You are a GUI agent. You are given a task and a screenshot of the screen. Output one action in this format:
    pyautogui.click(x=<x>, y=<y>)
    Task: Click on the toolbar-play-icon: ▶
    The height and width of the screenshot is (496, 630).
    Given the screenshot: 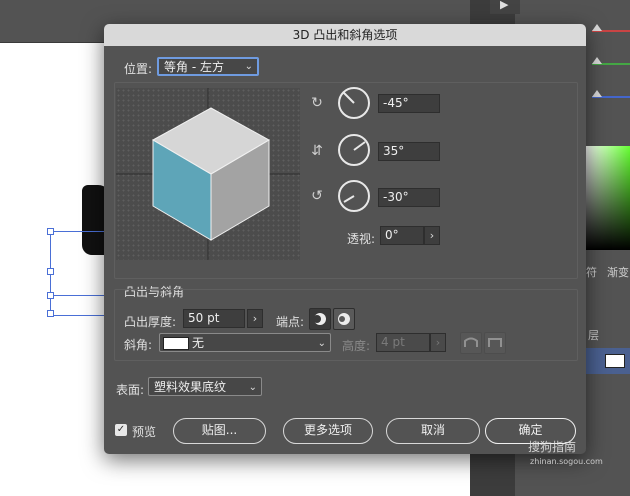 What is the action you would take?
    pyautogui.click(x=504, y=5)
    